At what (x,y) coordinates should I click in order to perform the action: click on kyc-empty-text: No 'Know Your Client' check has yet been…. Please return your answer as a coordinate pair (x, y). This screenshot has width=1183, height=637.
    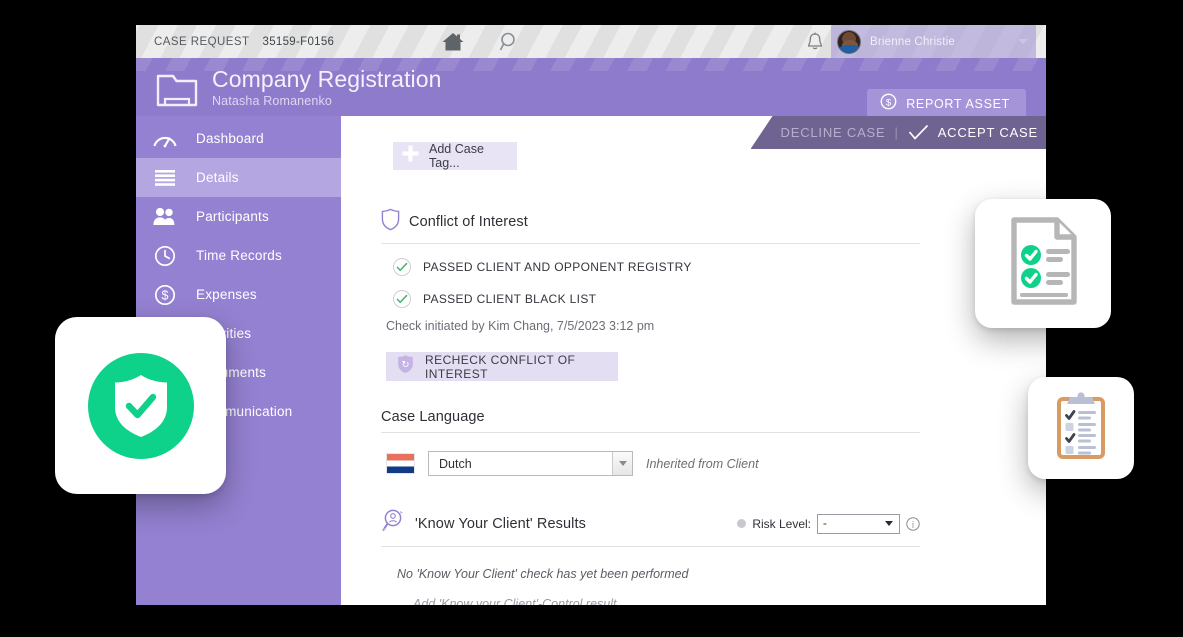
    Looking at the image, I should click on (543, 574).